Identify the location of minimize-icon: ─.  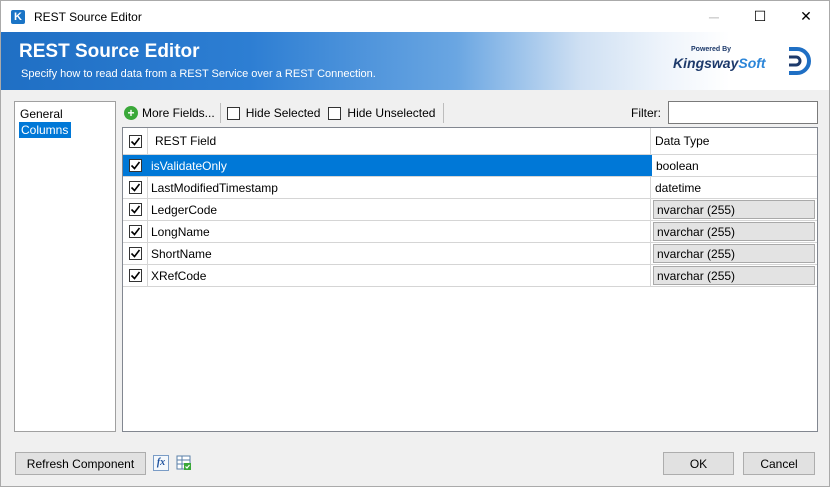
(714, 16).